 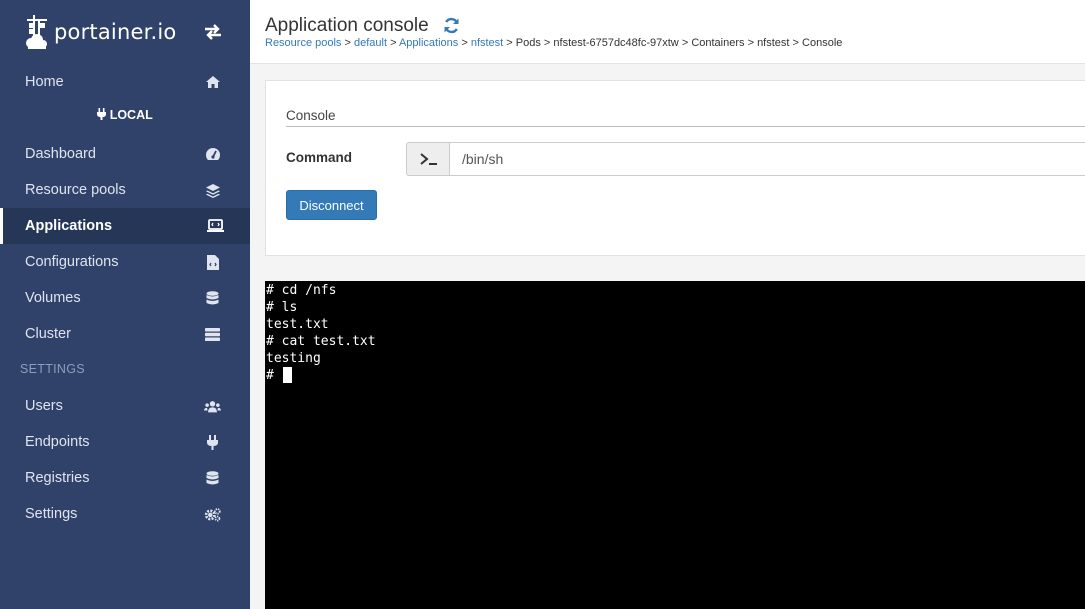 I want to click on breadcrumb-console: Console, so click(x=822, y=43).